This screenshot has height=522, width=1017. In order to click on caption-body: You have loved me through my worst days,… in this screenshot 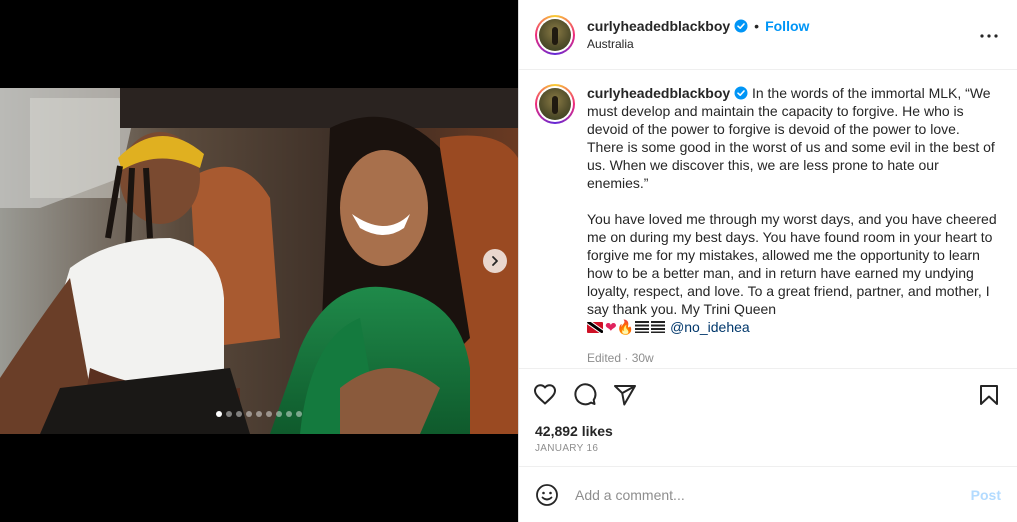, I will do `click(794, 264)`.